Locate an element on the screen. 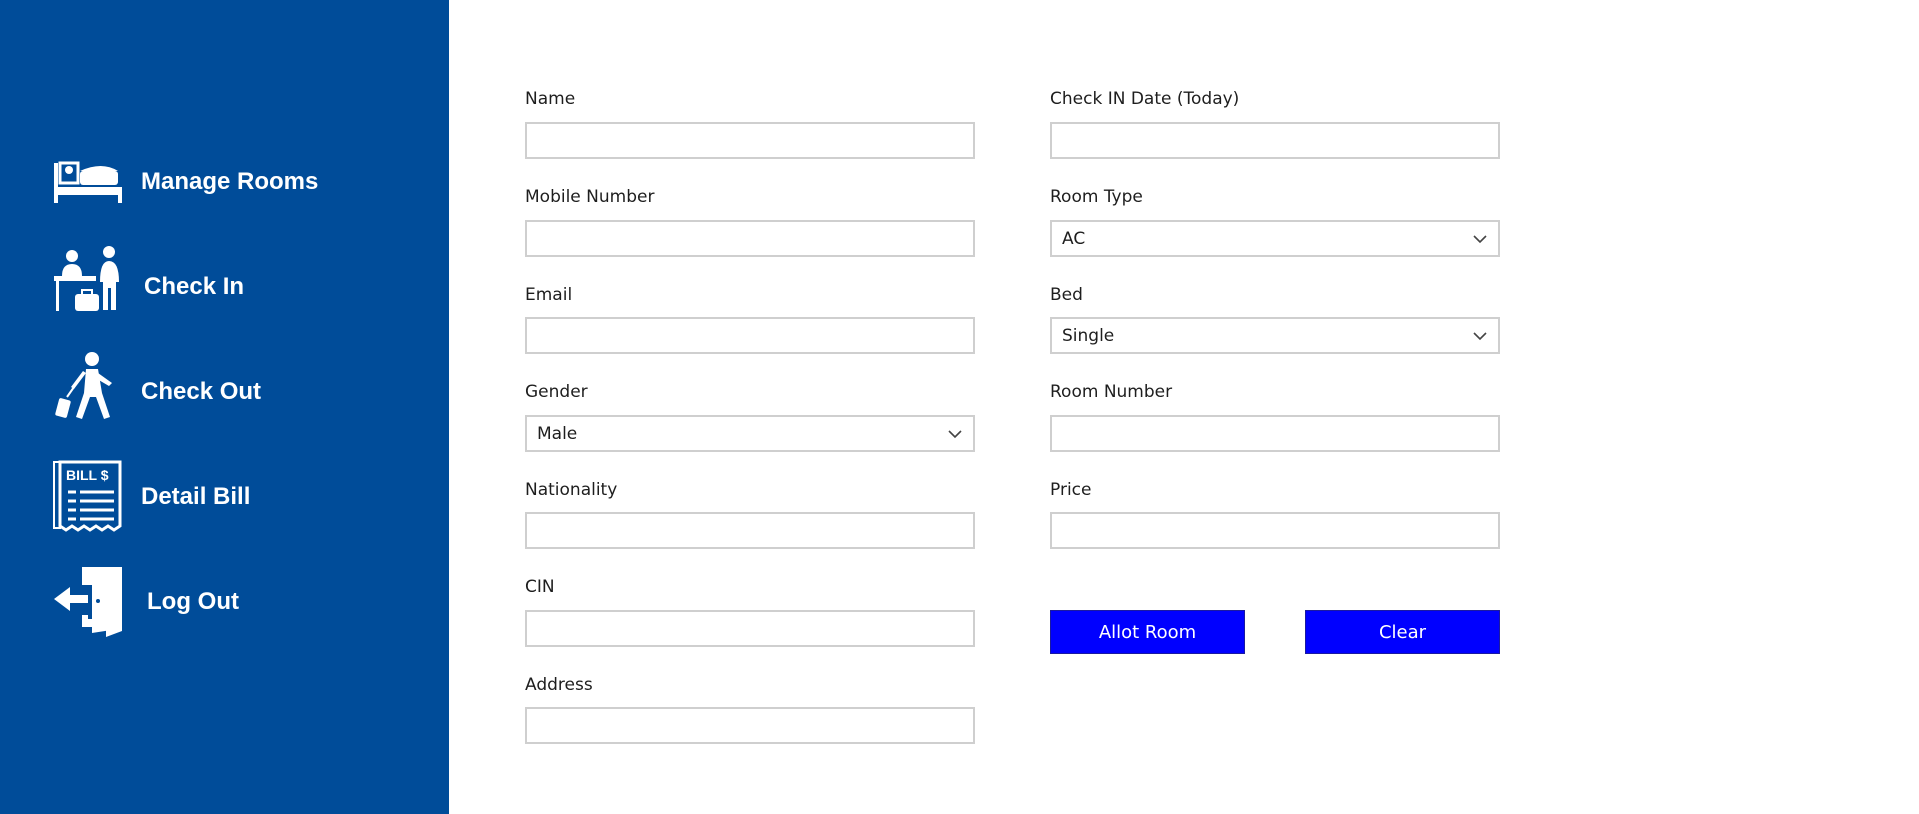 The width and height of the screenshot is (1919, 814). name-label: Name is located at coordinates (550, 99).